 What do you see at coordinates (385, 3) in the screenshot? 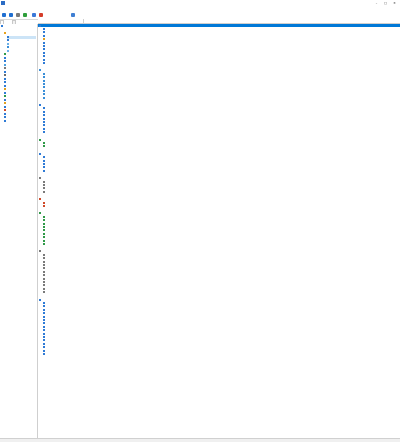
I see `maximize-icon: □` at bounding box center [385, 3].